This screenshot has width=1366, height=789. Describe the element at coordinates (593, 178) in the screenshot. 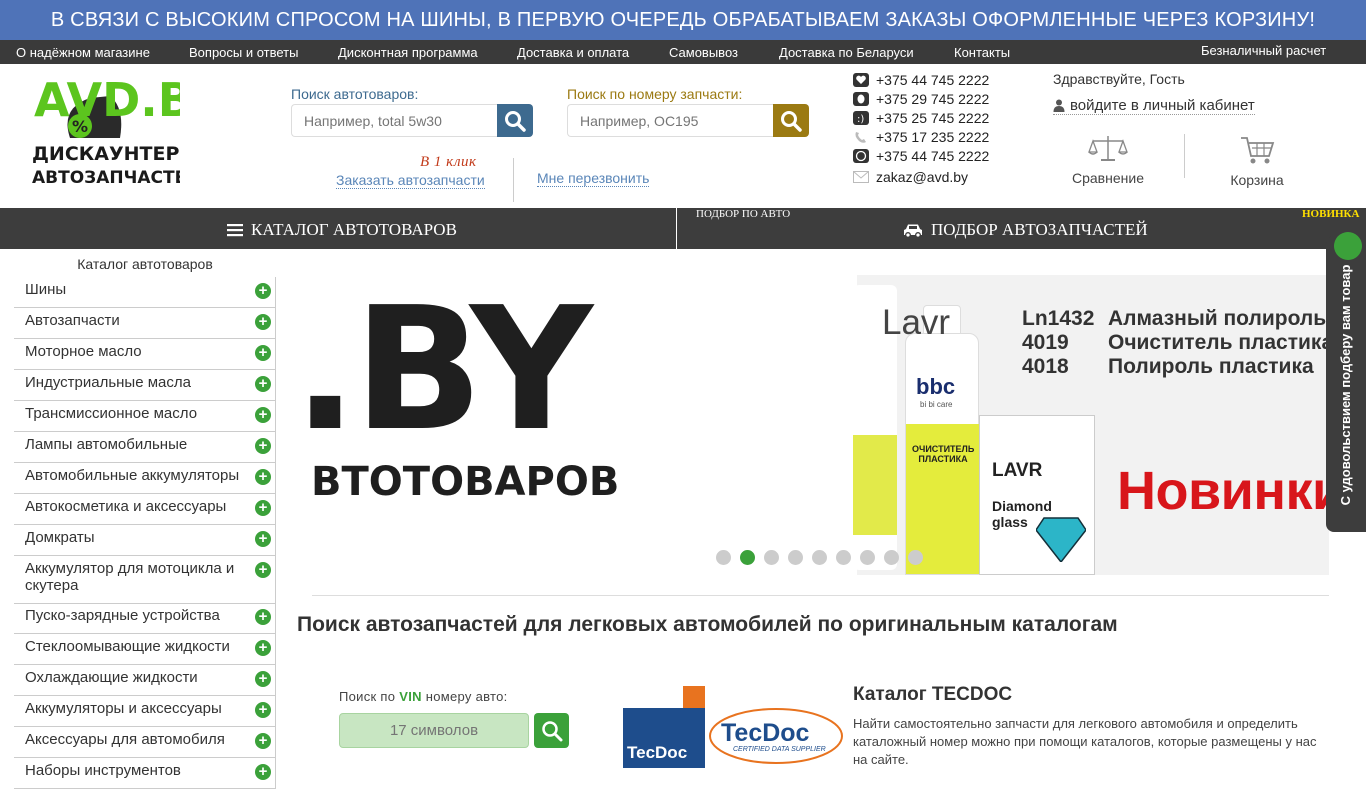

I see `callback-link: Мне перезвонить` at that location.